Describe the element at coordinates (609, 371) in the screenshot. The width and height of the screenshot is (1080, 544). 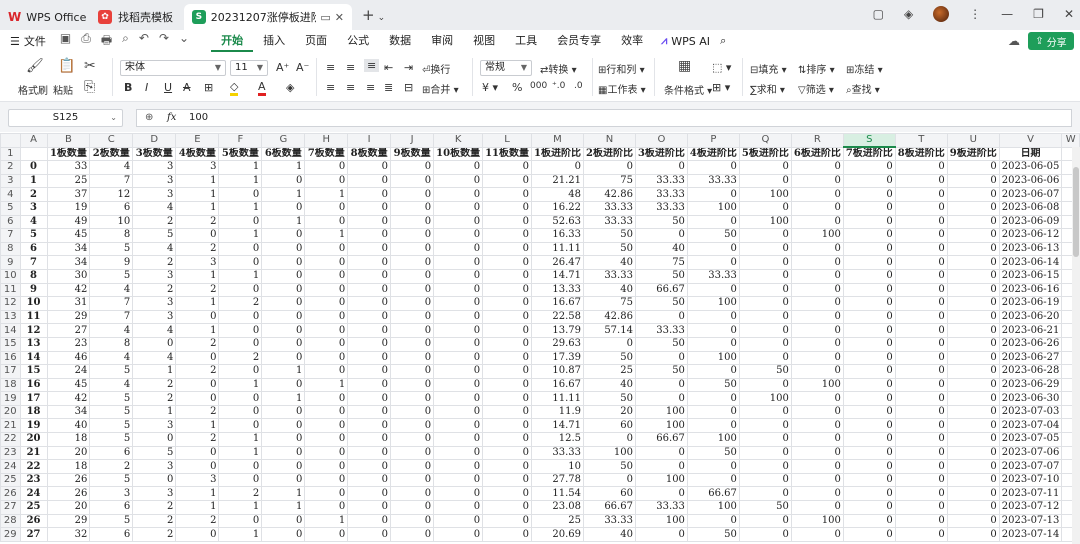
I see `table-cell: 25` at that location.